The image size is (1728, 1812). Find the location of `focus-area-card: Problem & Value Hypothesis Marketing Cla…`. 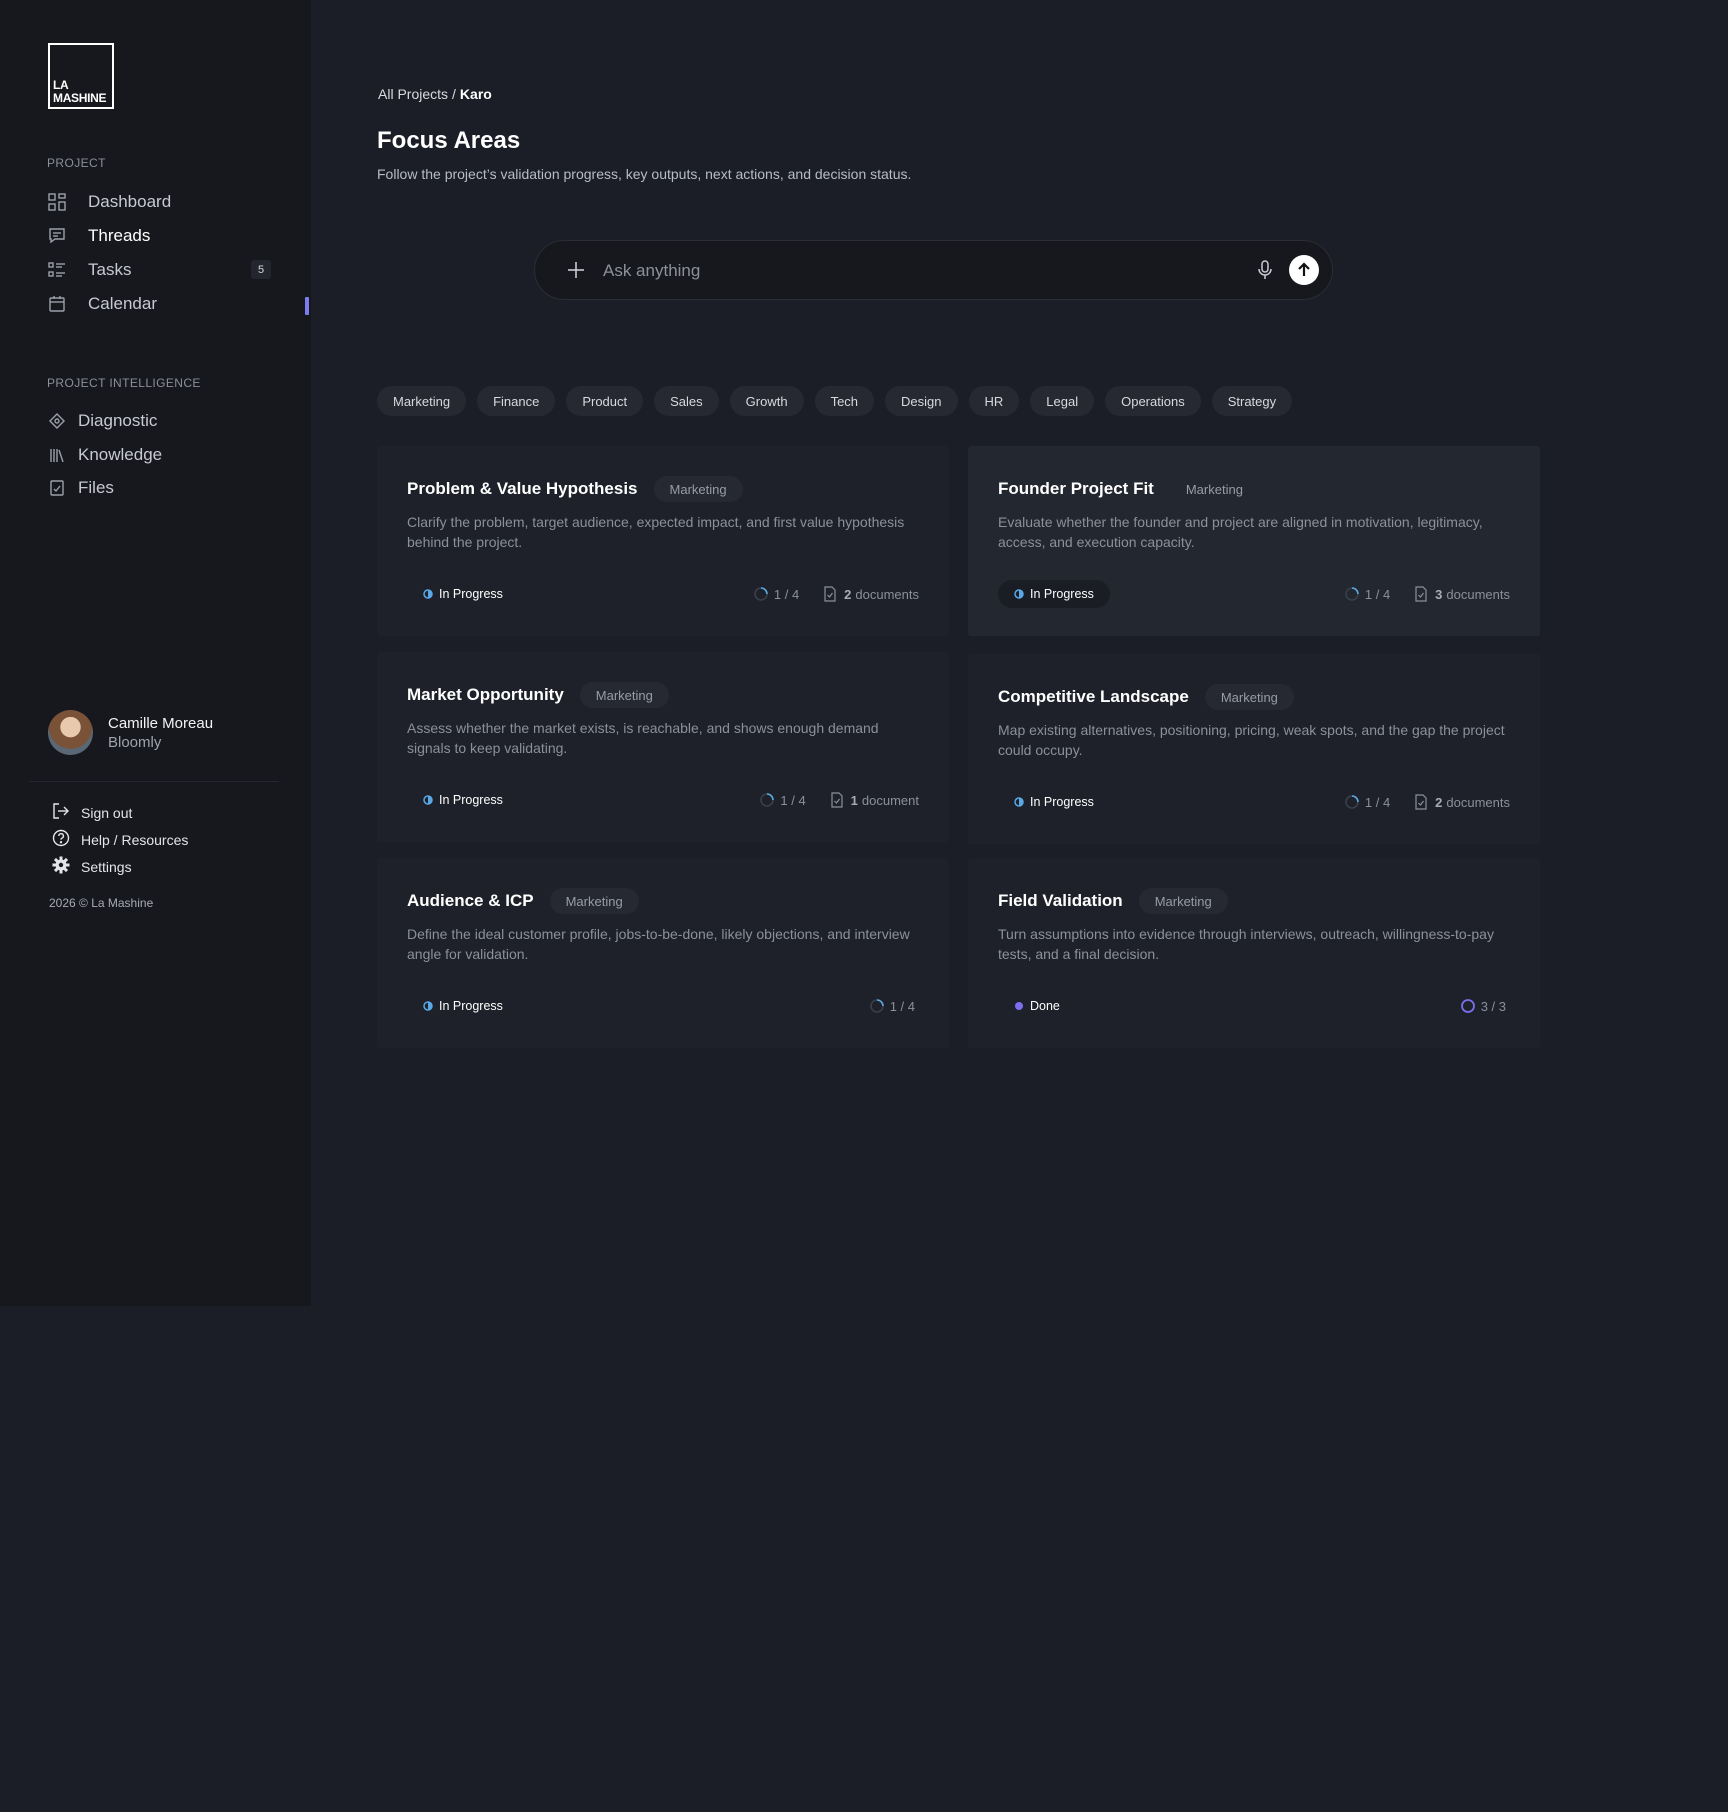

focus-area-card: Problem & Value Hypothesis Marketing Cla… is located at coordinates (663, 541).